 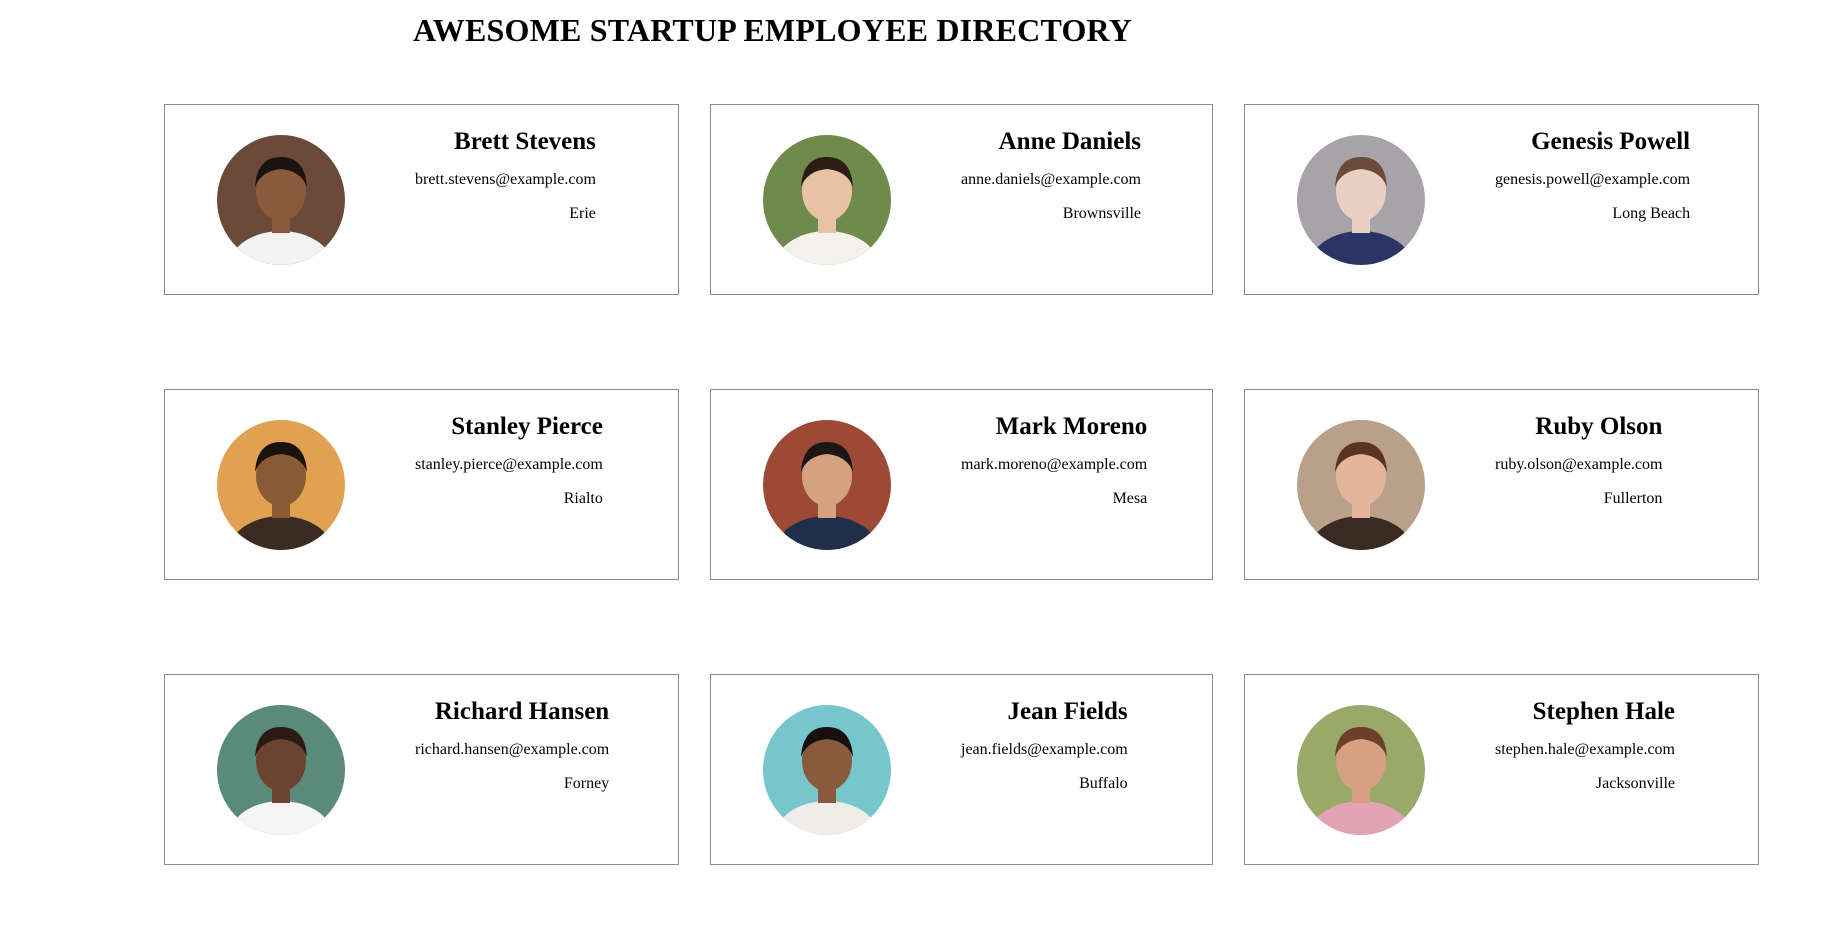 I want to click on employee-city: Erie, so click(x=582, y=213).